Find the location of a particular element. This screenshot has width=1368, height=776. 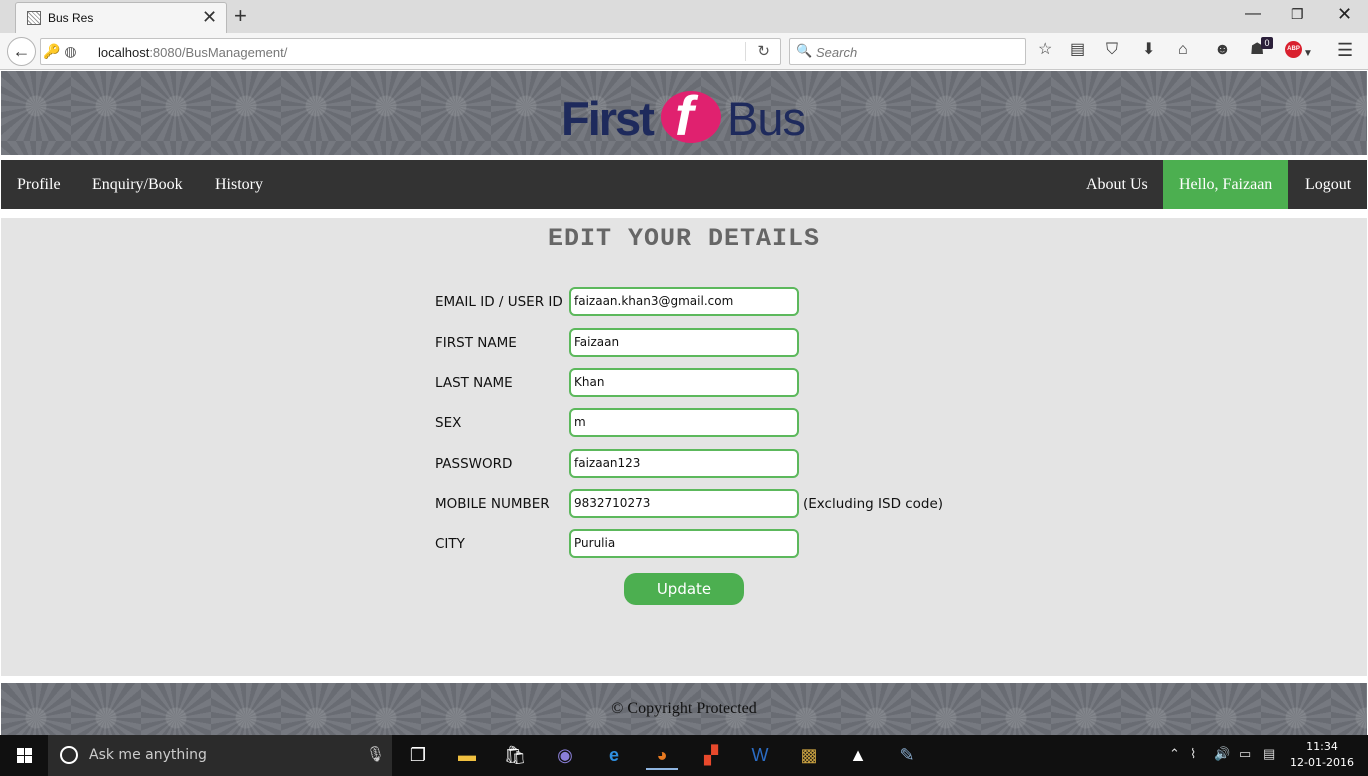

store-icon: 🛍 is located at coordinates (515, 755).